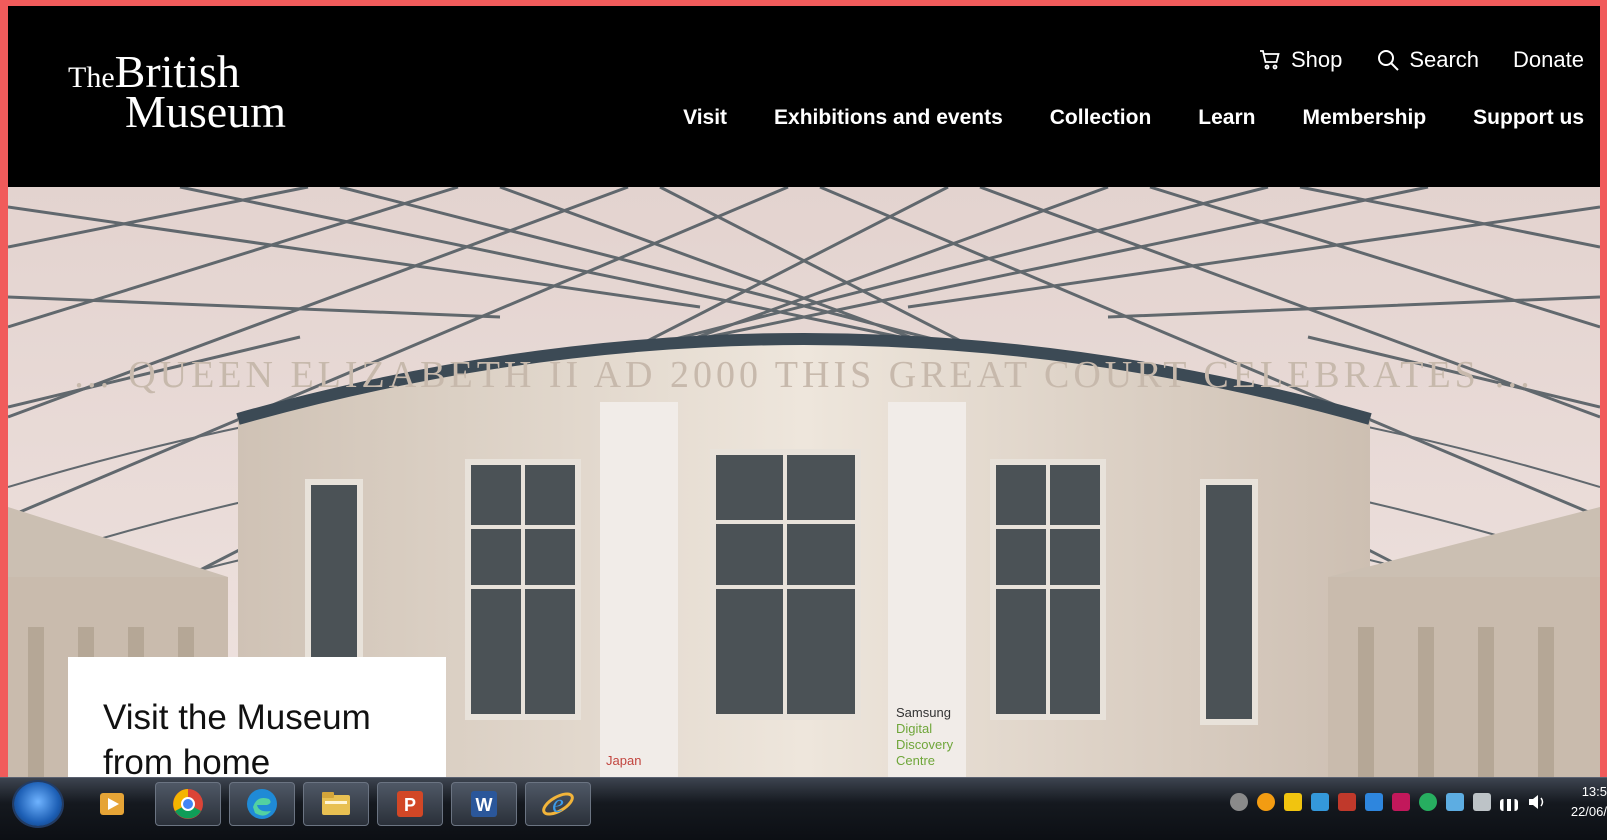  Describe the element at coordinates (38, 804) in the screenshot. I see `start-button-icon` at that location.